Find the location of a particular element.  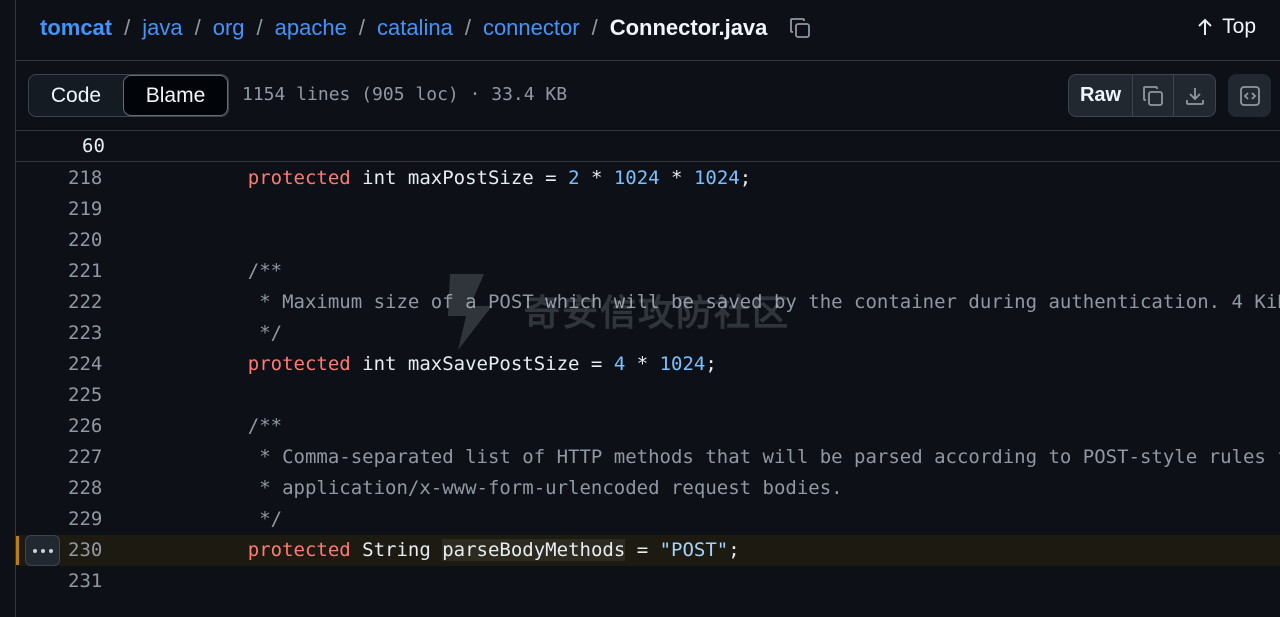

code-line: 219 is located at coordinates (648, 209).